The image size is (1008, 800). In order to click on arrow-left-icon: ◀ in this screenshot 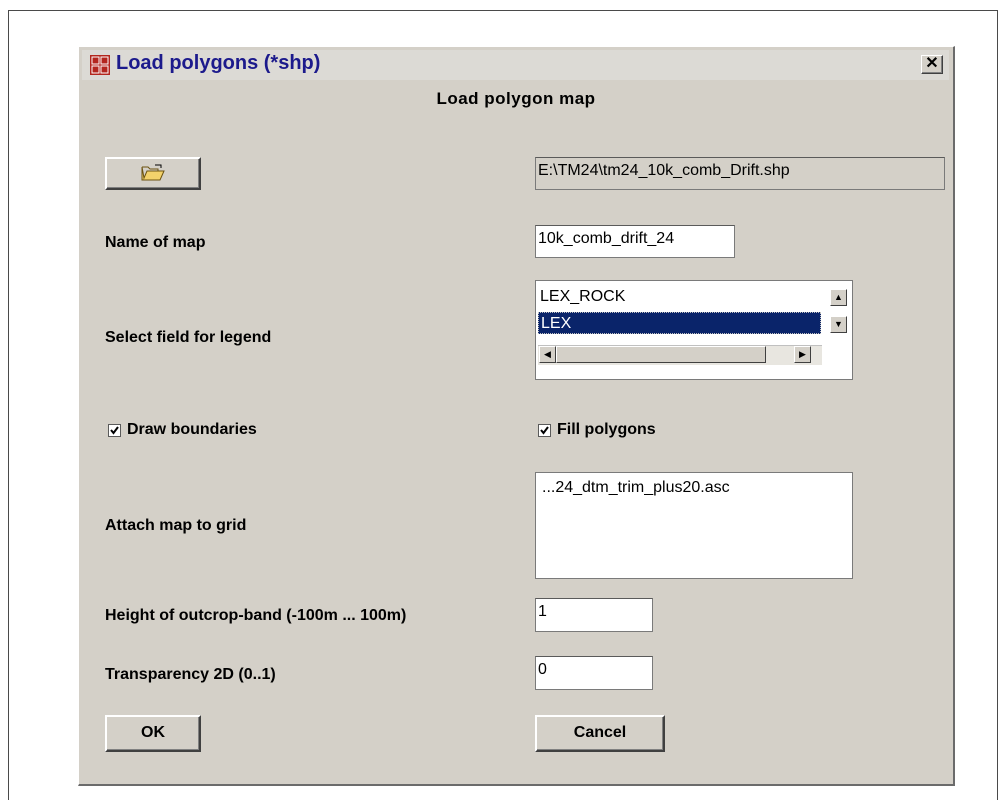, I will do `click(547, 354)`.